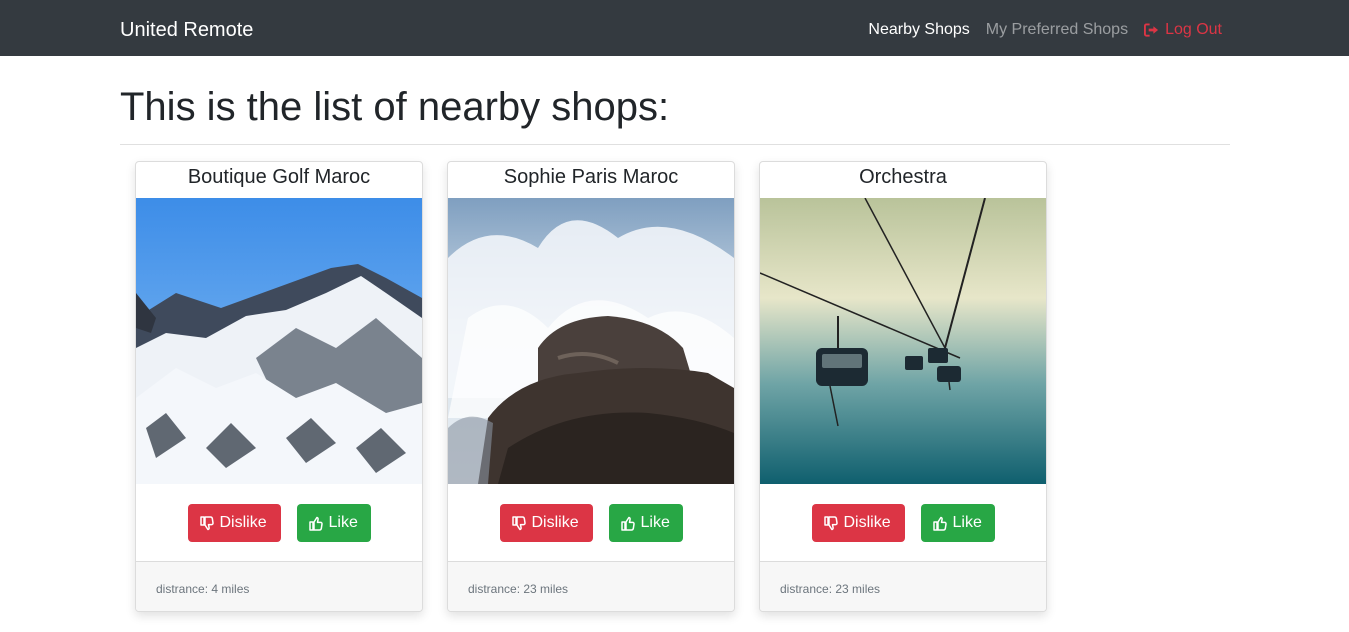  What do you see at coordinates (675, 144) in the screenshot?
I see `heading-divider` at bounding box center [675, 144].